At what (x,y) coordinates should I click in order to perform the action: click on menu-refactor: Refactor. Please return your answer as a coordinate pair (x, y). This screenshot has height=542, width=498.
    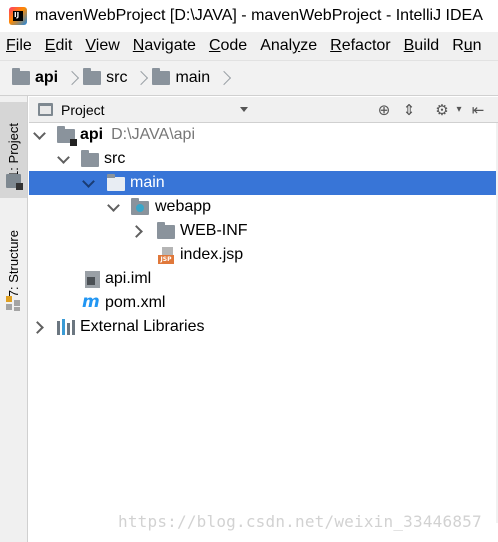
    Looking at the image, I should click on (360, 46).